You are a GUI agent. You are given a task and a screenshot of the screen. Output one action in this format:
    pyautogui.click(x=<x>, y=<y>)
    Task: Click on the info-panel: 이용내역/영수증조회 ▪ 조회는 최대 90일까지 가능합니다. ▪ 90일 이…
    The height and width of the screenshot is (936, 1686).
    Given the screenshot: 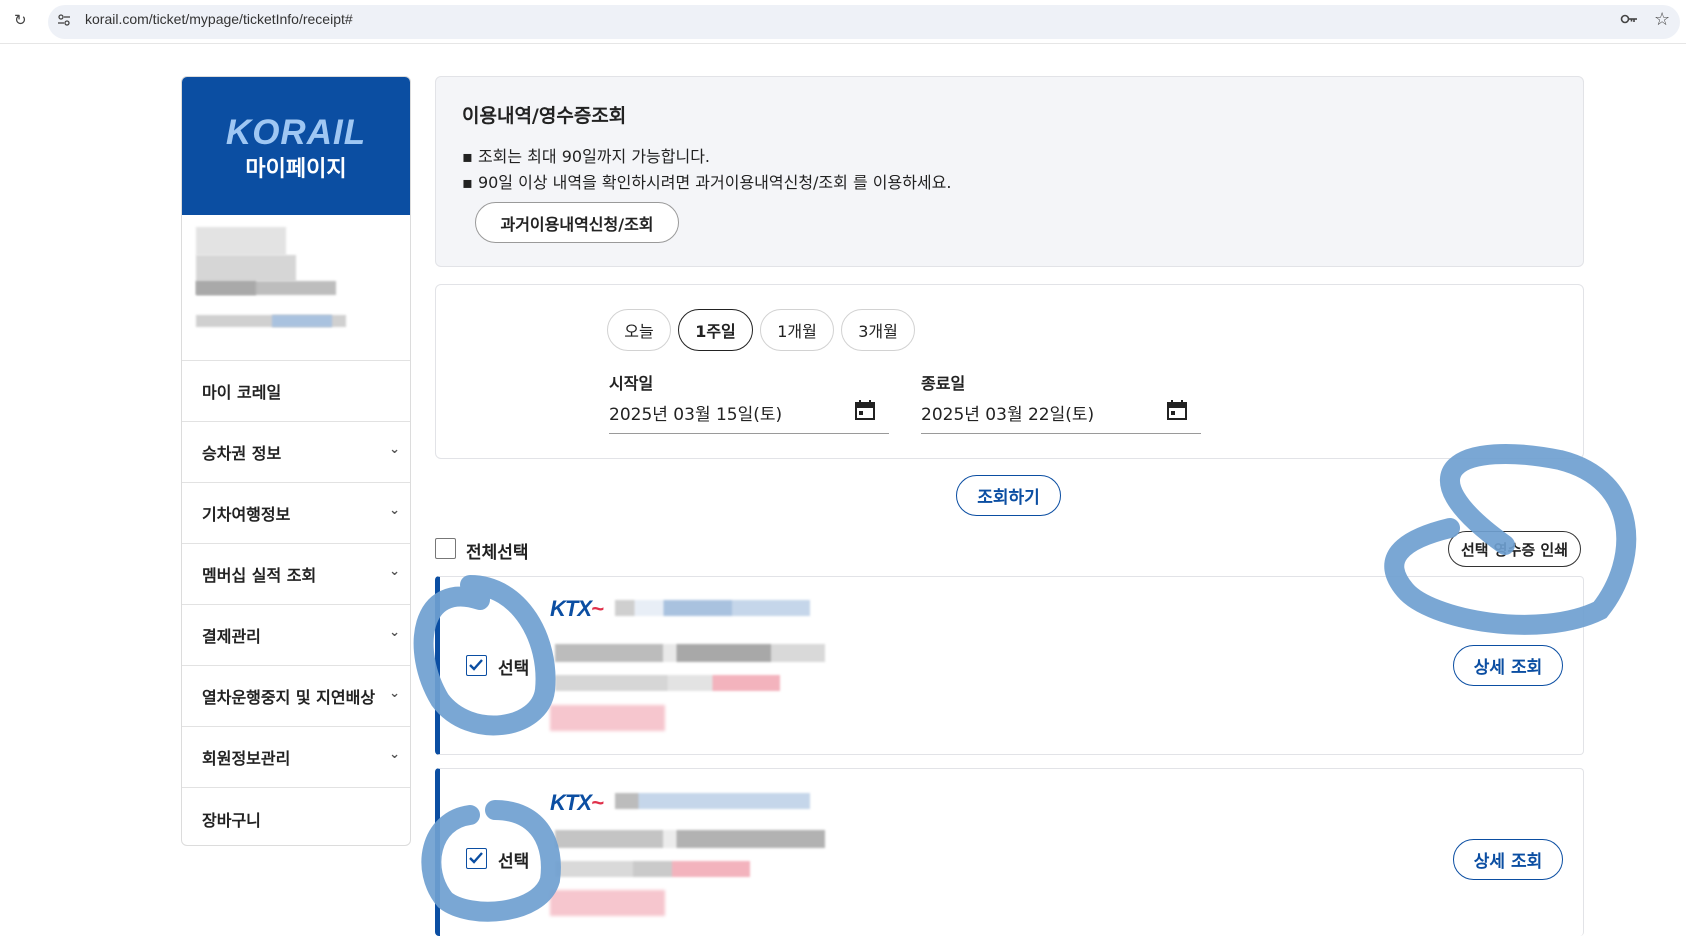 What is the action you would take?
    pyautogui.click(x=1009, y=171)
    